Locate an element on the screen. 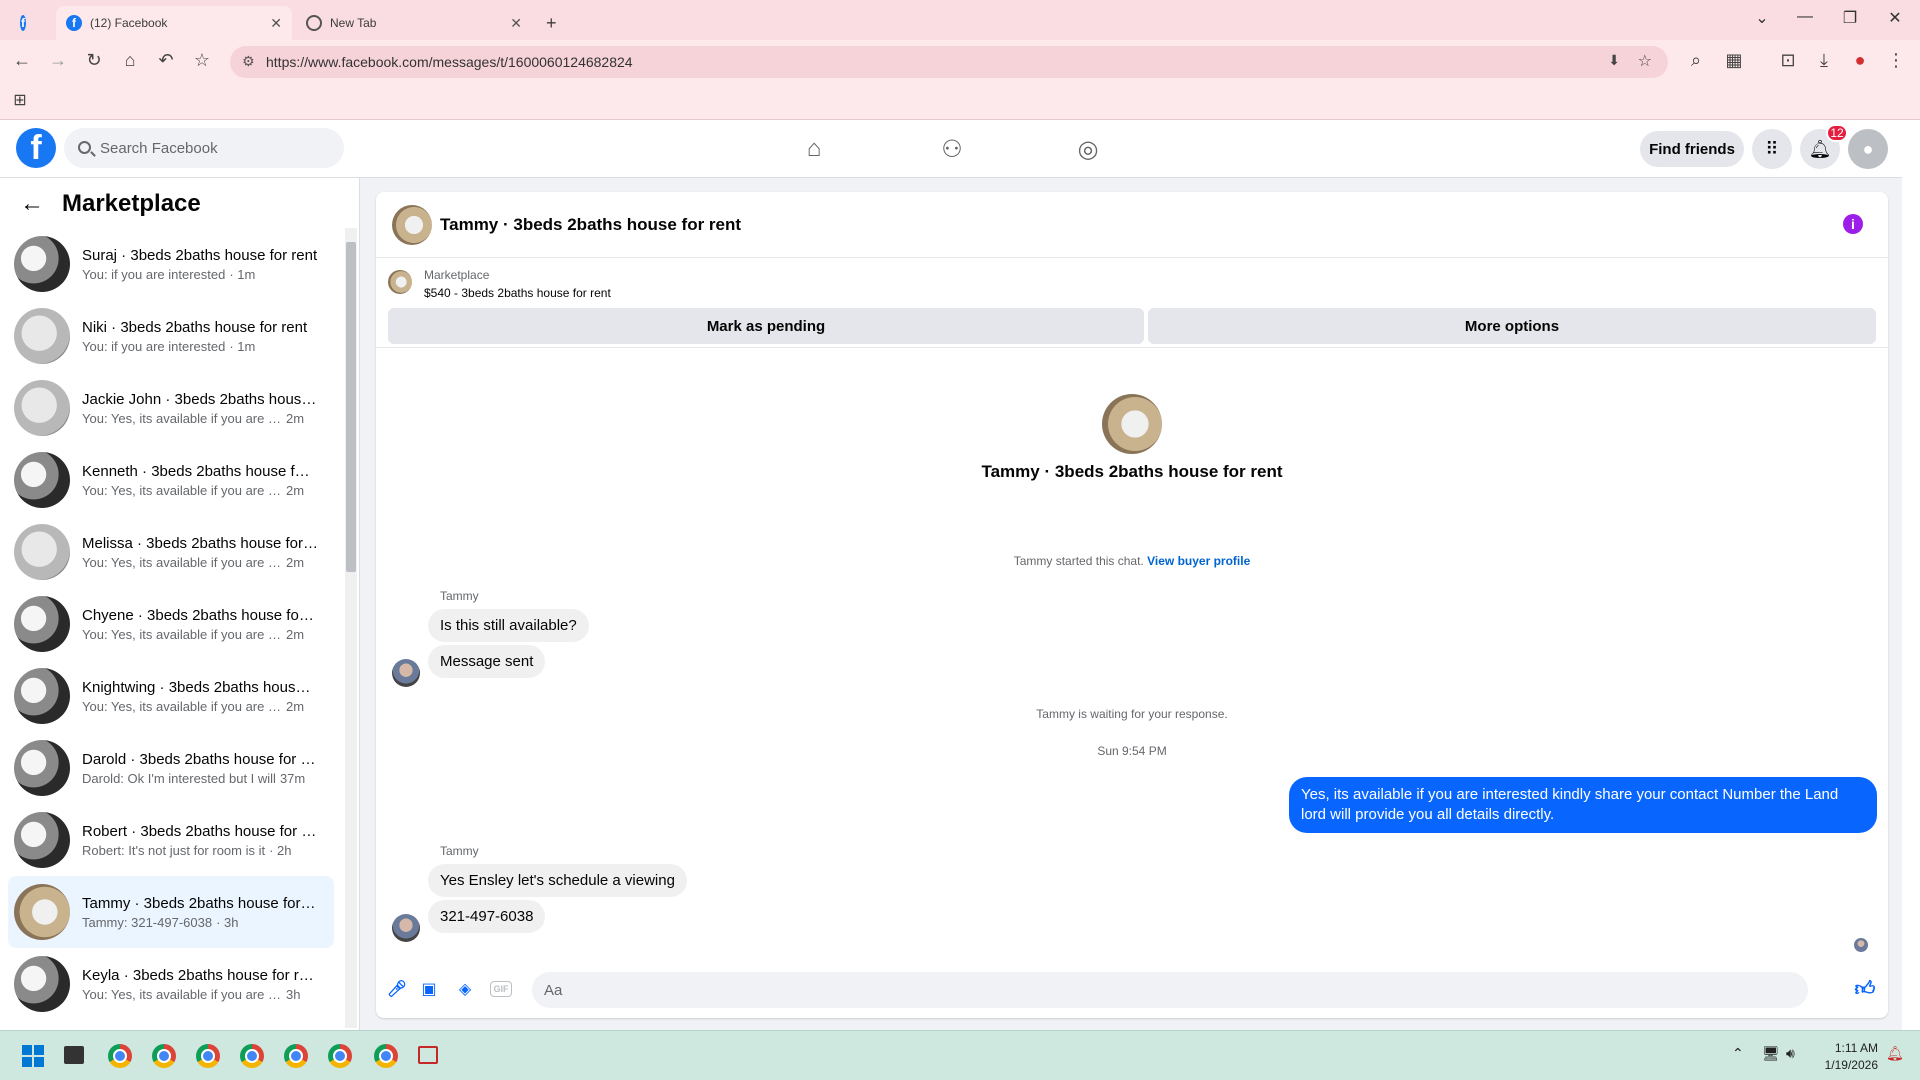  gif-icon: GIF is located at coordinates (501, 989).